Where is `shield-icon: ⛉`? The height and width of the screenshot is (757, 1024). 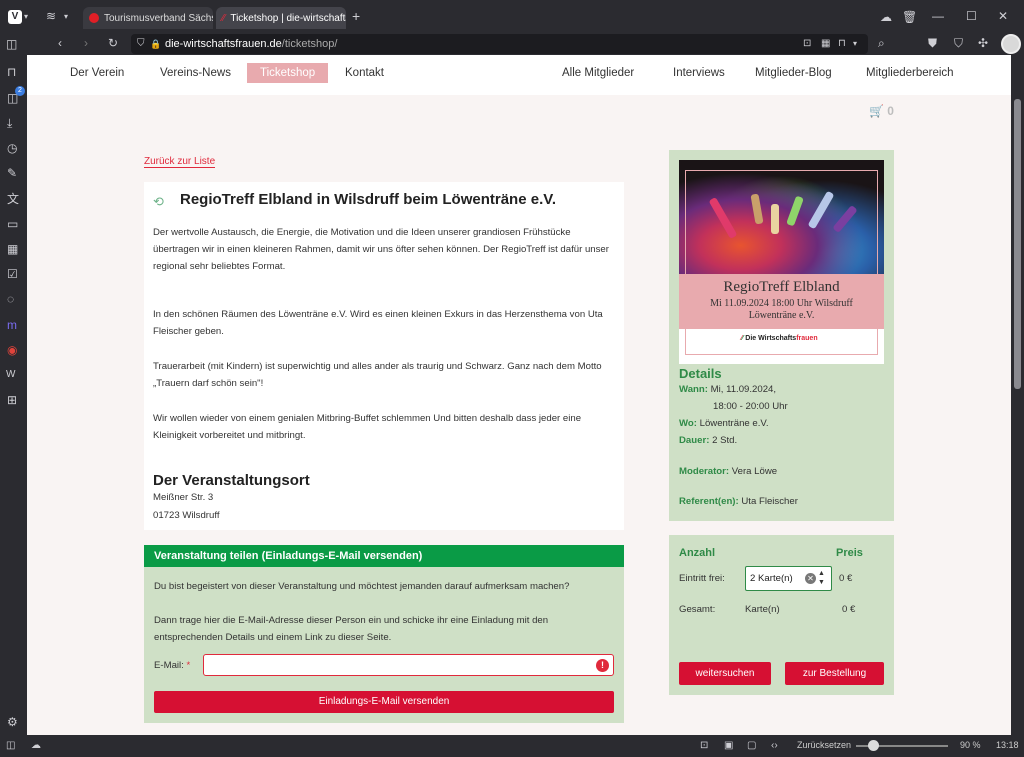
shield-icon: ⛉ is located at coordinates (141, 43).